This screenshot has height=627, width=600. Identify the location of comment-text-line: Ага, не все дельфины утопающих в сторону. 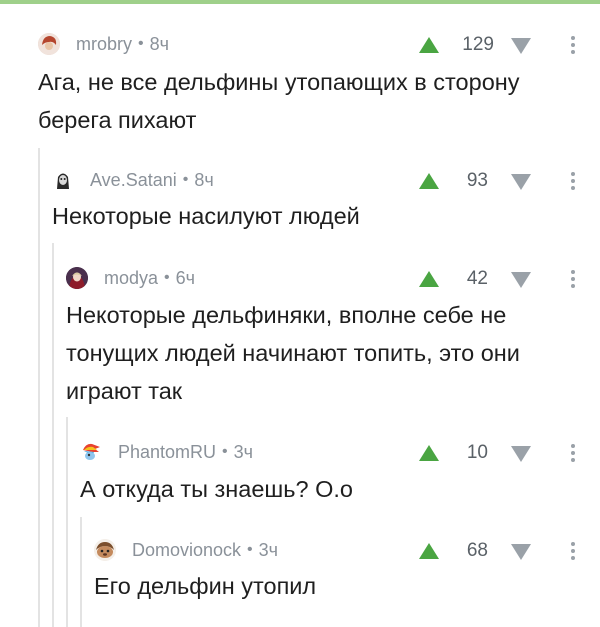
(279, 82).